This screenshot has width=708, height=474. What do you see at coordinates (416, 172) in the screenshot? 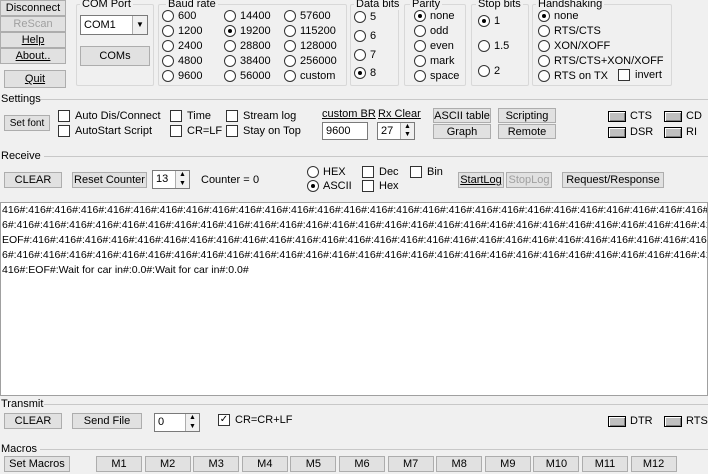
I see `bin-box` at bounding box center [416, 172].